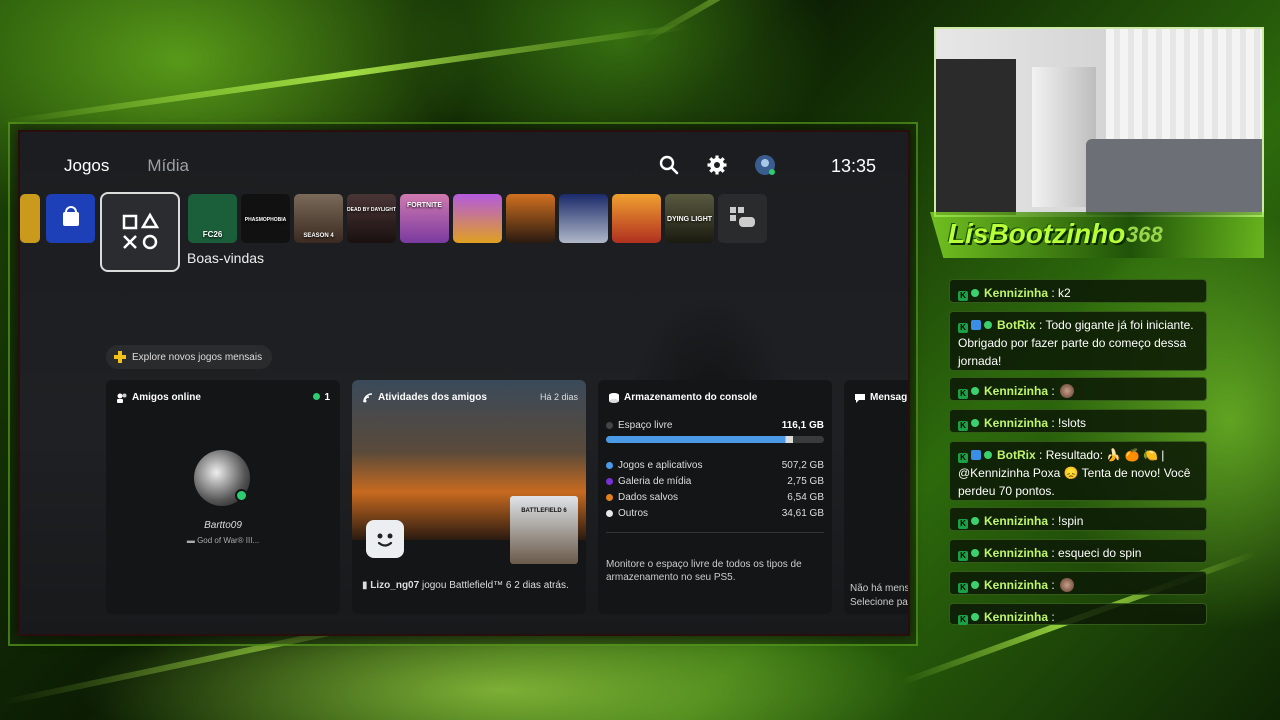 The image size is (1280, 720). Describe the element at coordinates (802, 465) in the screenshot. I see `legend-value: 507,2 GB` at that location.